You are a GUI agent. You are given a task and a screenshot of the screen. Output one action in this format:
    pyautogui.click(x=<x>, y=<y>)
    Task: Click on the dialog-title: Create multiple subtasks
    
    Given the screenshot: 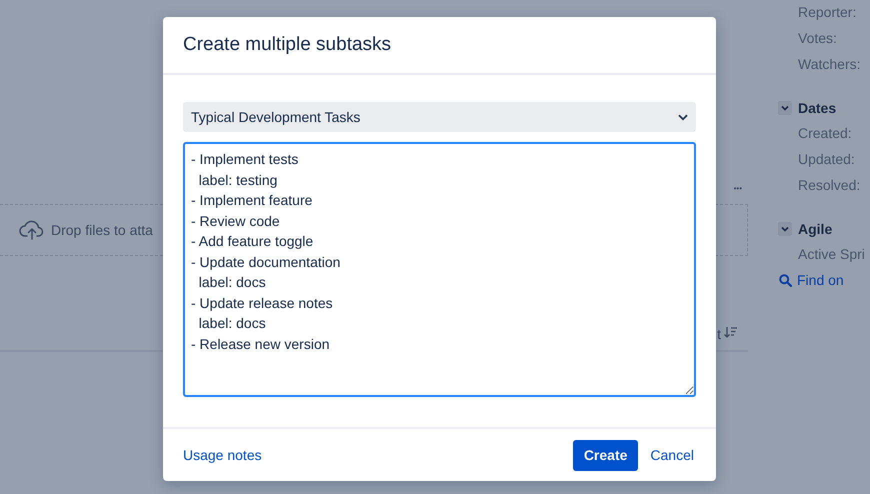 What is the action you would take?
    pyautogui.click(x=287, y=45)
    